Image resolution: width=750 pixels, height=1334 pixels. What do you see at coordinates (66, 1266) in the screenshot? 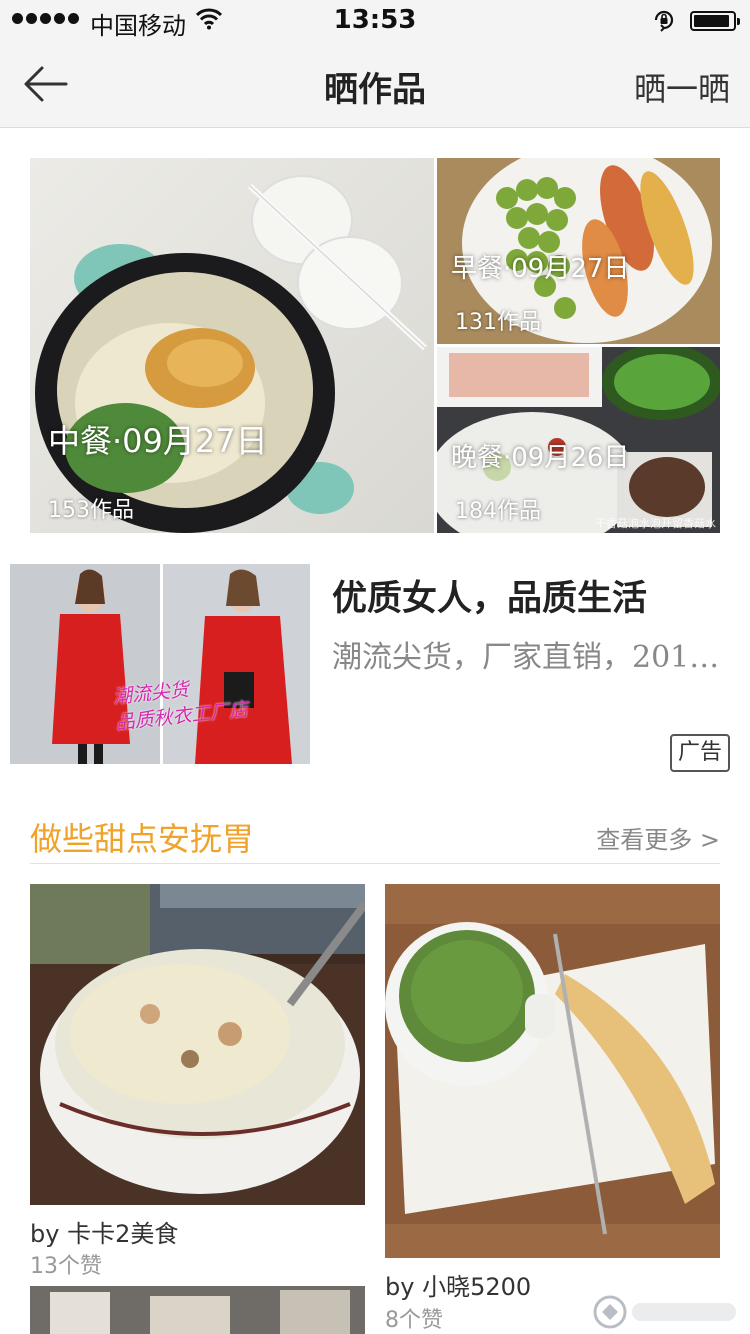
I see `recipe-likes: 13个赞` at bounding box center [66, 1266].